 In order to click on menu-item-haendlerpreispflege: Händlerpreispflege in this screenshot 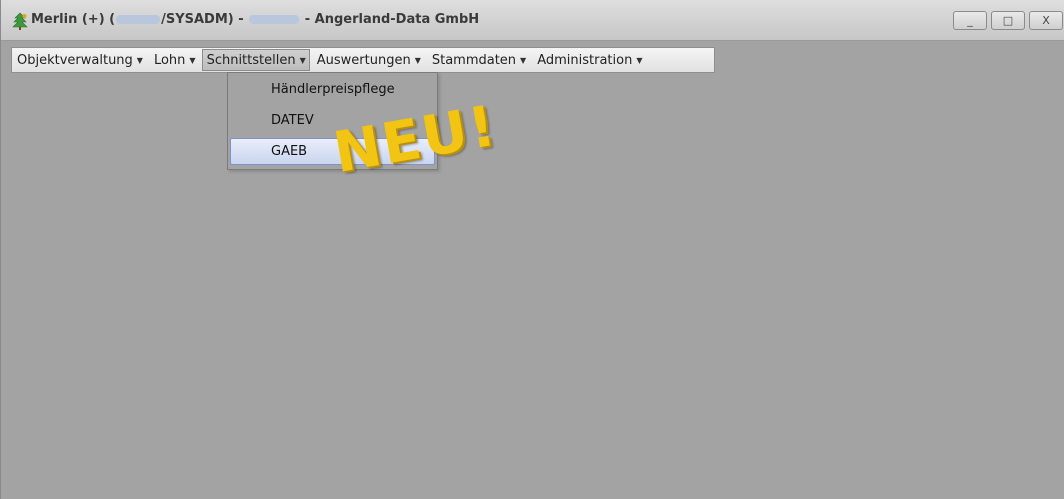, I will do `click(332, 89)`.